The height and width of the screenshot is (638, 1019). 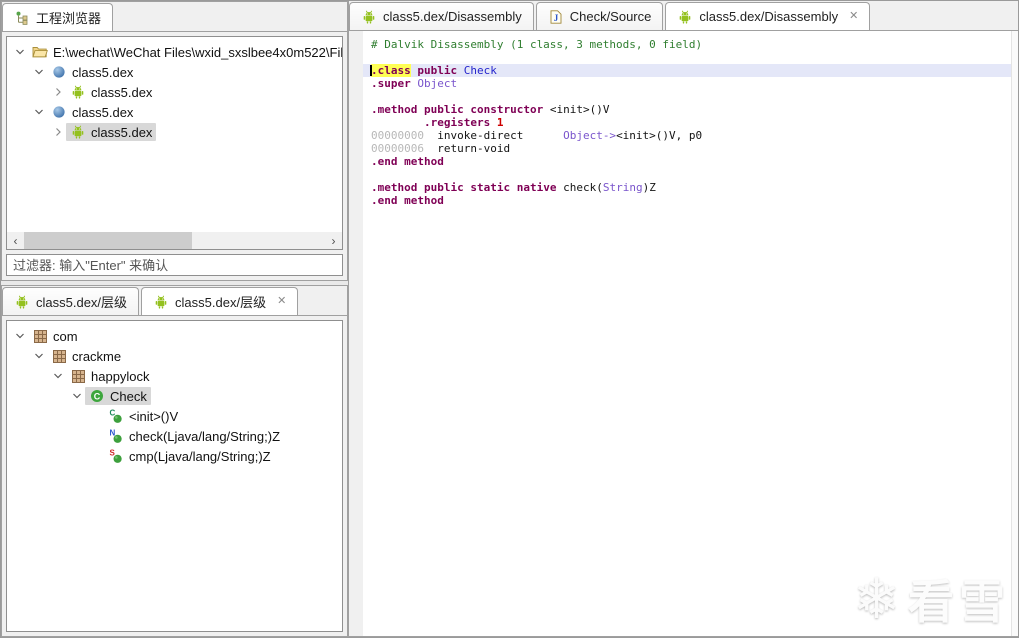 I want to click on scroll-left-arrow-icon: ‹, so click(x=15, y=240).